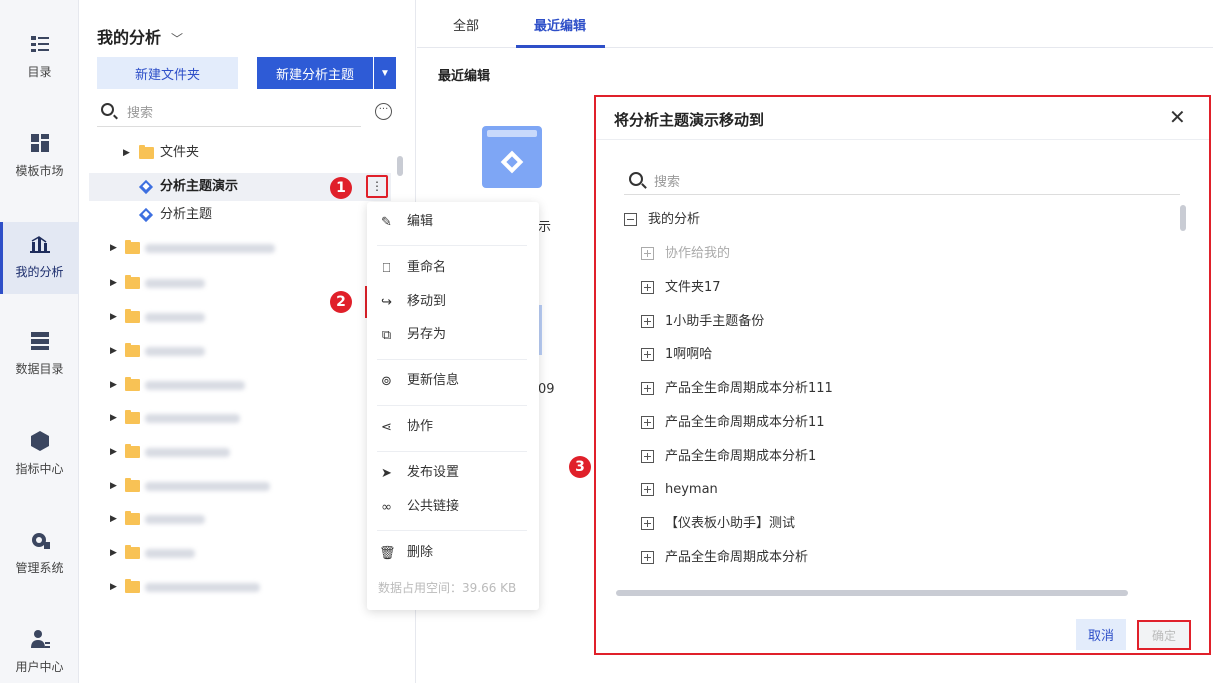 The height and width of the screenshot is (683, 1213). I want to click on save-as-icon: ⧉, so click(386, 335).